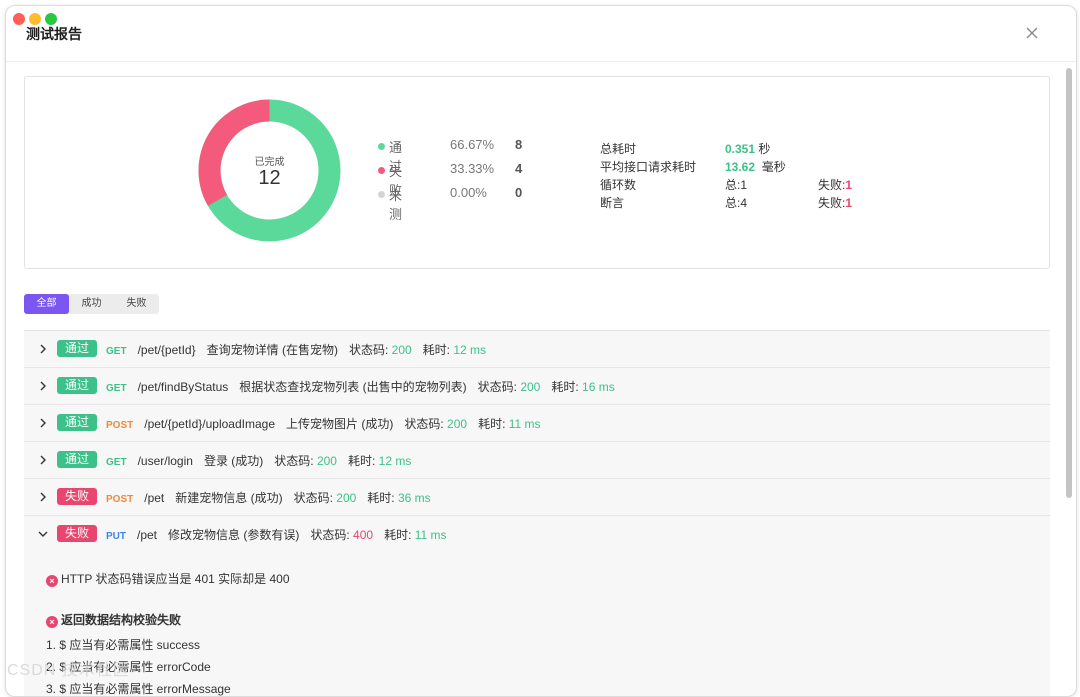  Describe the element at coordinates (123, 645) in the screenshot. I see `schema-error-item: 1. $ 应当有必需属性 success` at that location.